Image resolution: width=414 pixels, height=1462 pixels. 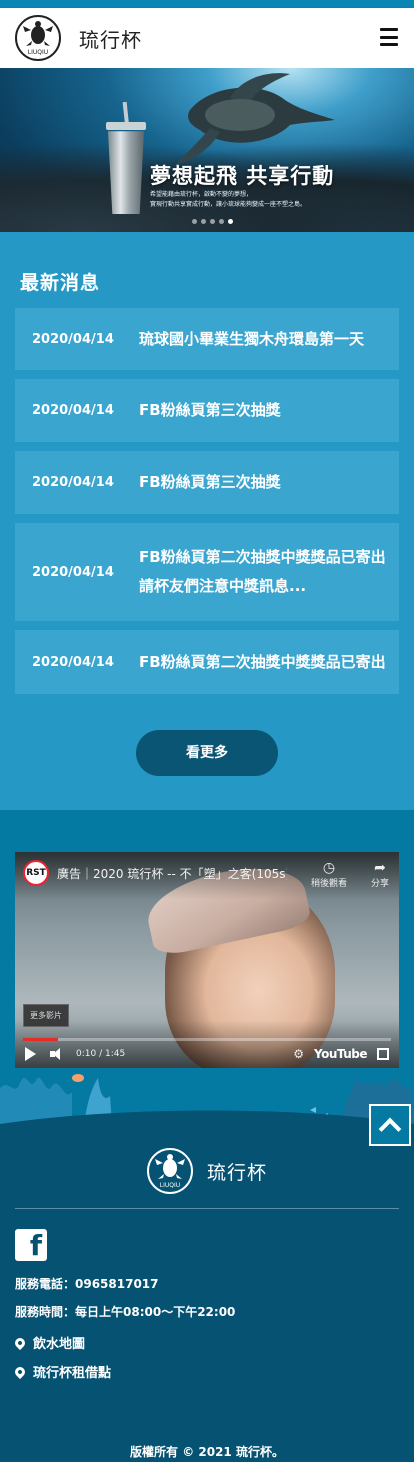 I want to click on more-news-button: 看更多, so click(x=207, y=753).